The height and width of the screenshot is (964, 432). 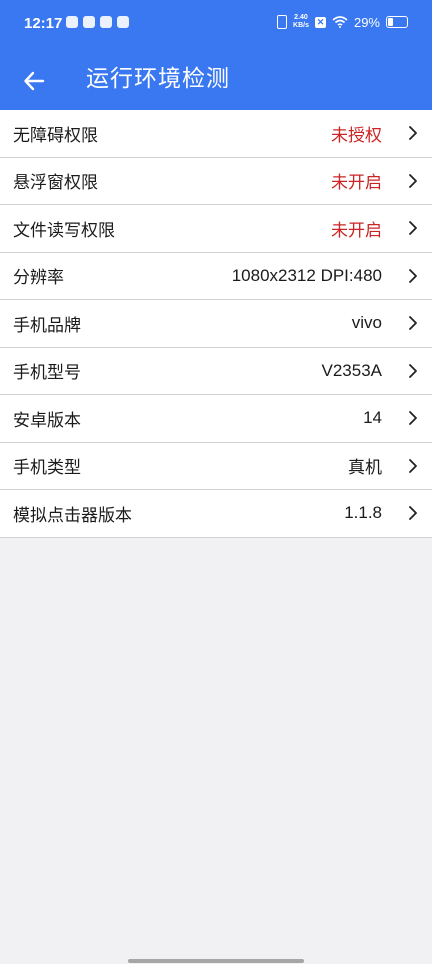 I want to click on row-label: 分辨率, so click(x=38, y=278).